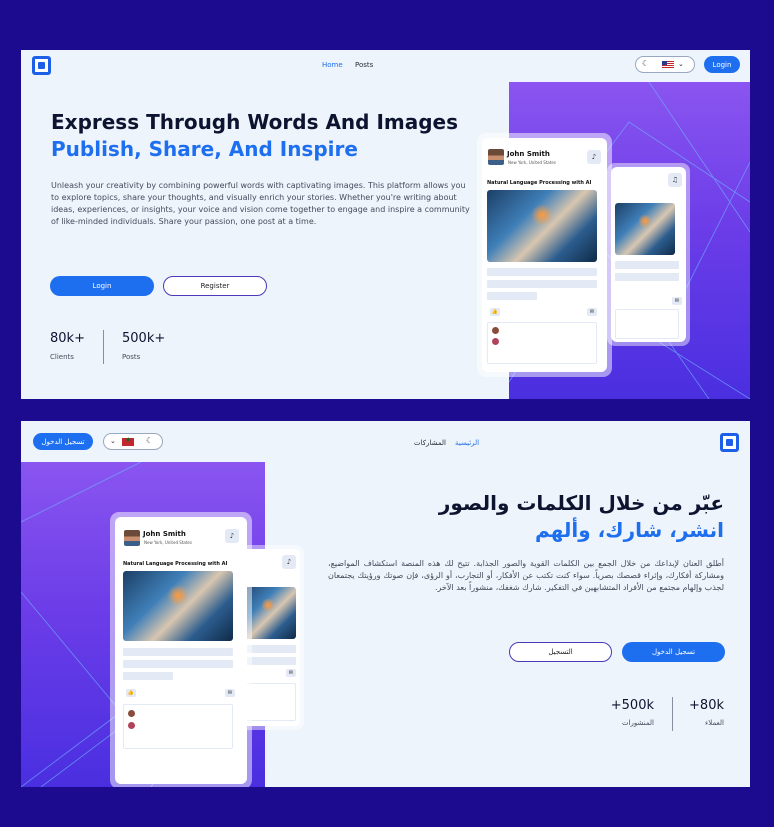  Describe the element at coordinates (255, 122) in the screenshot. I see `headline: Express Through Words And Images` at that location.